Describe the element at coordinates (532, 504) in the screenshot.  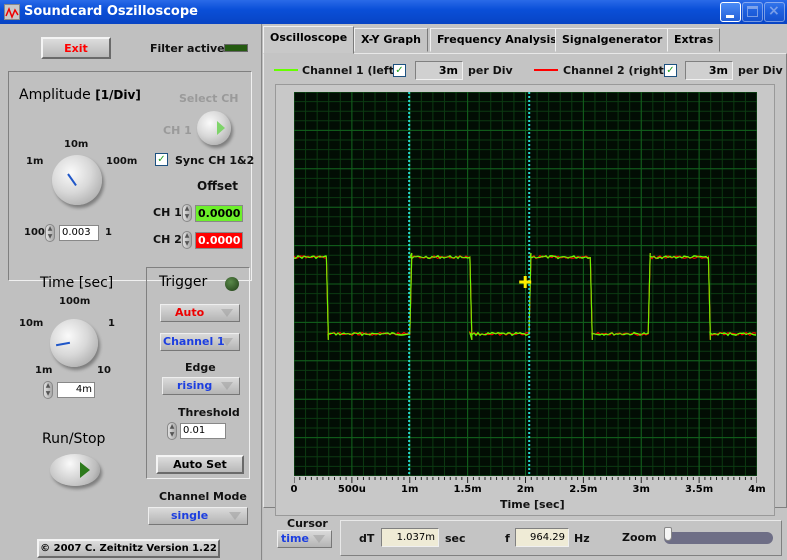
I see `x-axis-label: Time [sec]` at that location.